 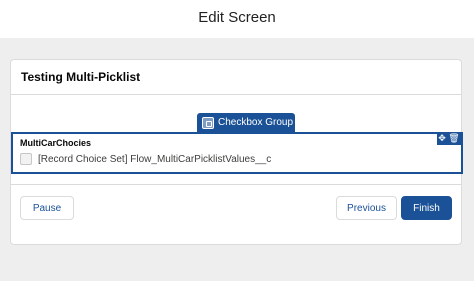 What do you see at coordinates (47, 208) in the screenshot?
I see `pause-button: Pause` at bounding box center [47, 208].